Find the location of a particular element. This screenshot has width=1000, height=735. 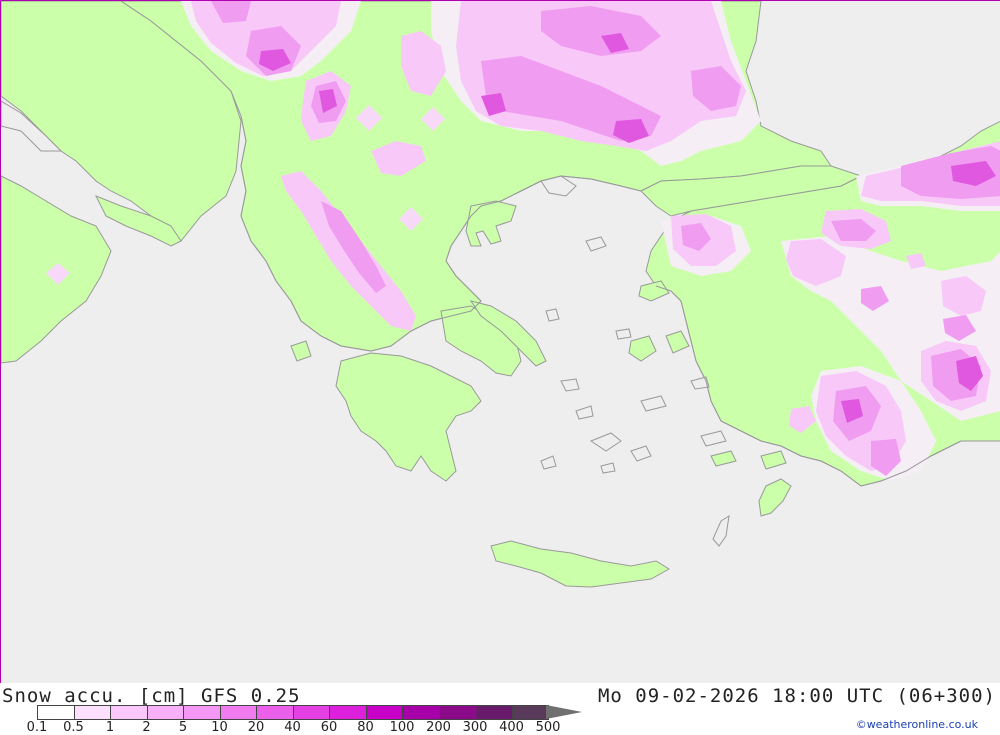

forecast-time: Mo 09-02-2026 18:00 UTC (06+300) is located at coordinates (796, 696).